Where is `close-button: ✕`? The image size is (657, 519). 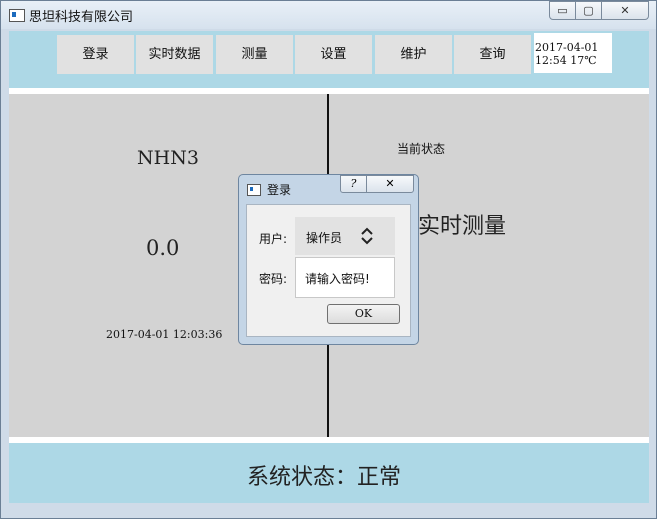
close-button: ✕ is located at coordinates (625, 10).